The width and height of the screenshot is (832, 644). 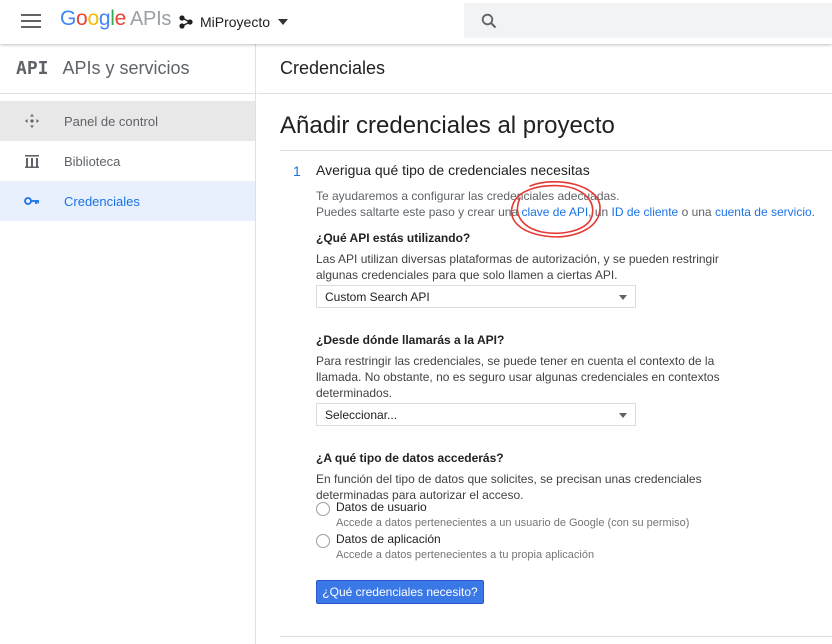 I want to click on logo-google-text: Google, so click(x=93, y=18).